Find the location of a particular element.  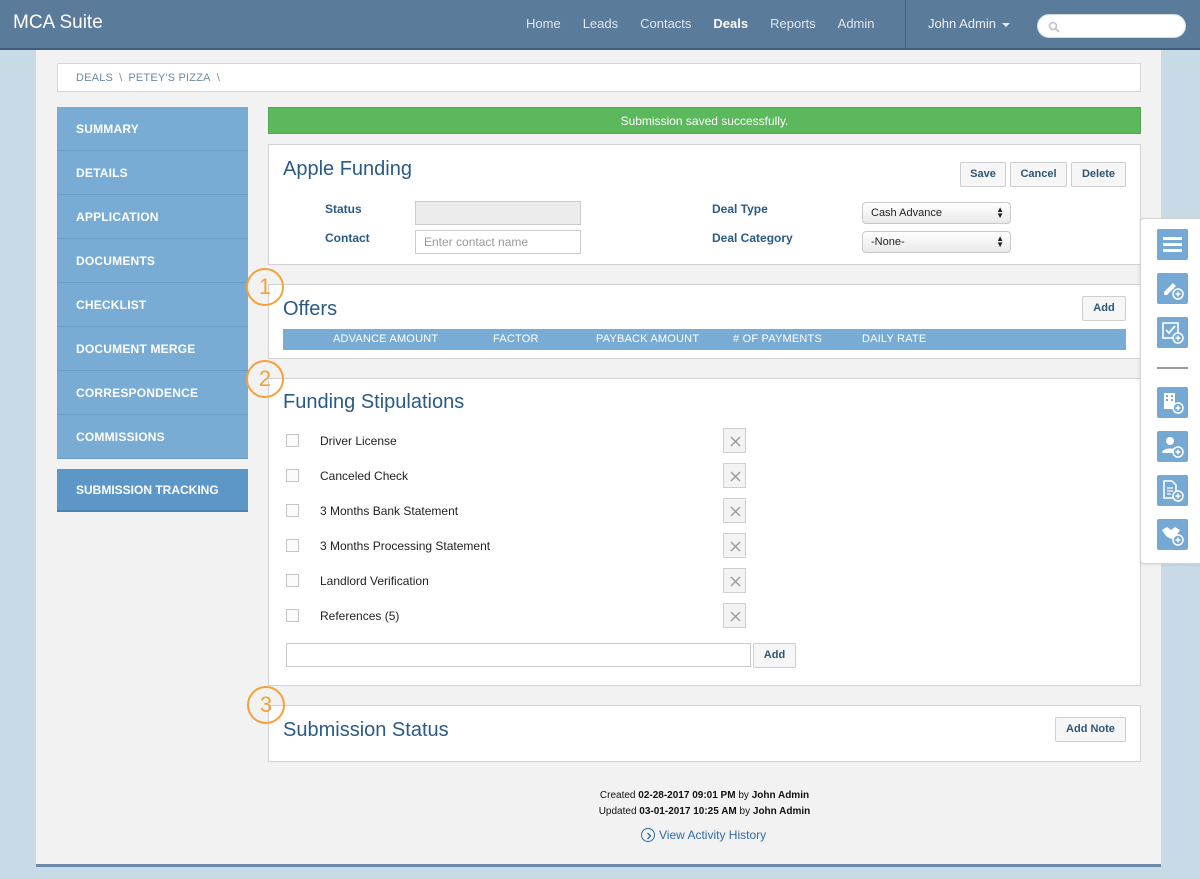

stipulation-label: 3 Months Processing Statement is located at coordinates (405, 546).